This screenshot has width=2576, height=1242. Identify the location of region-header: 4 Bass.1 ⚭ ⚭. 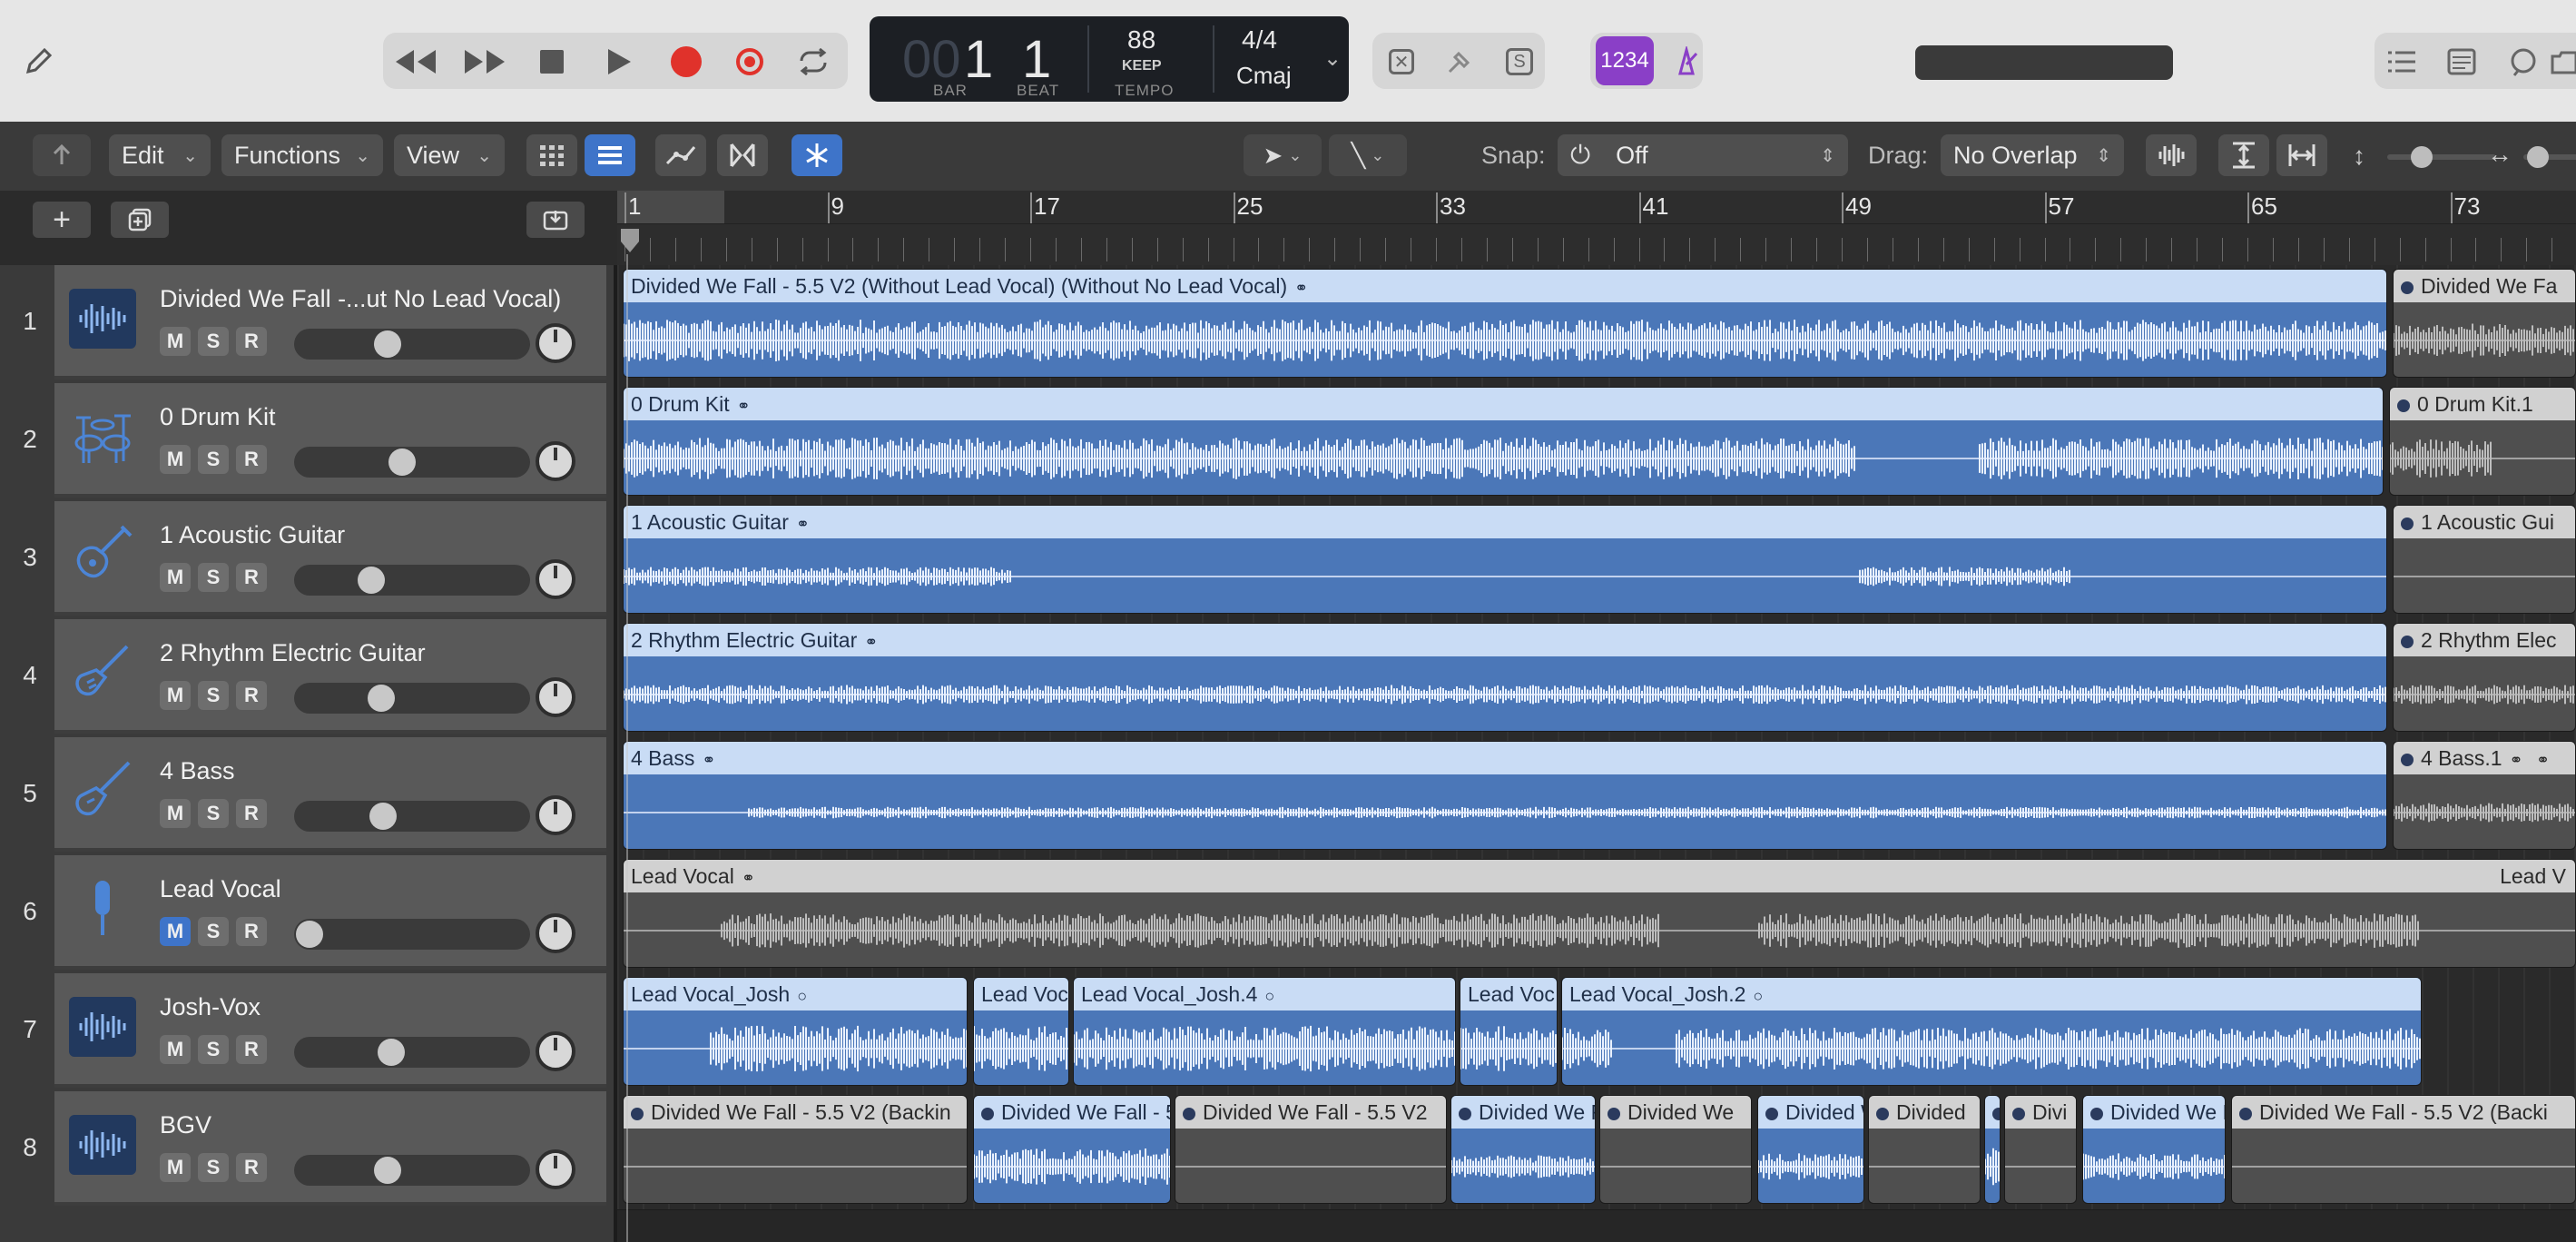
(2484, 758).